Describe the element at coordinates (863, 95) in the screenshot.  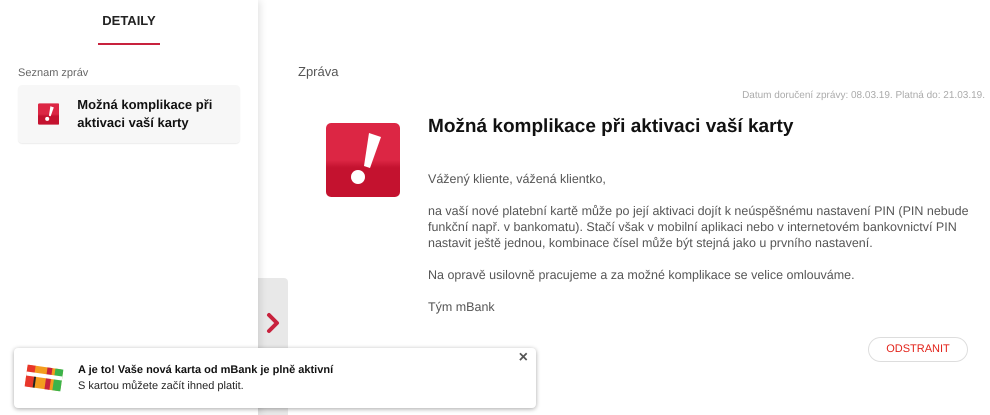
I see `message-meta: Datum doručení zprávy: 08.03.19. Platná do: 21.03.19.` at that location.